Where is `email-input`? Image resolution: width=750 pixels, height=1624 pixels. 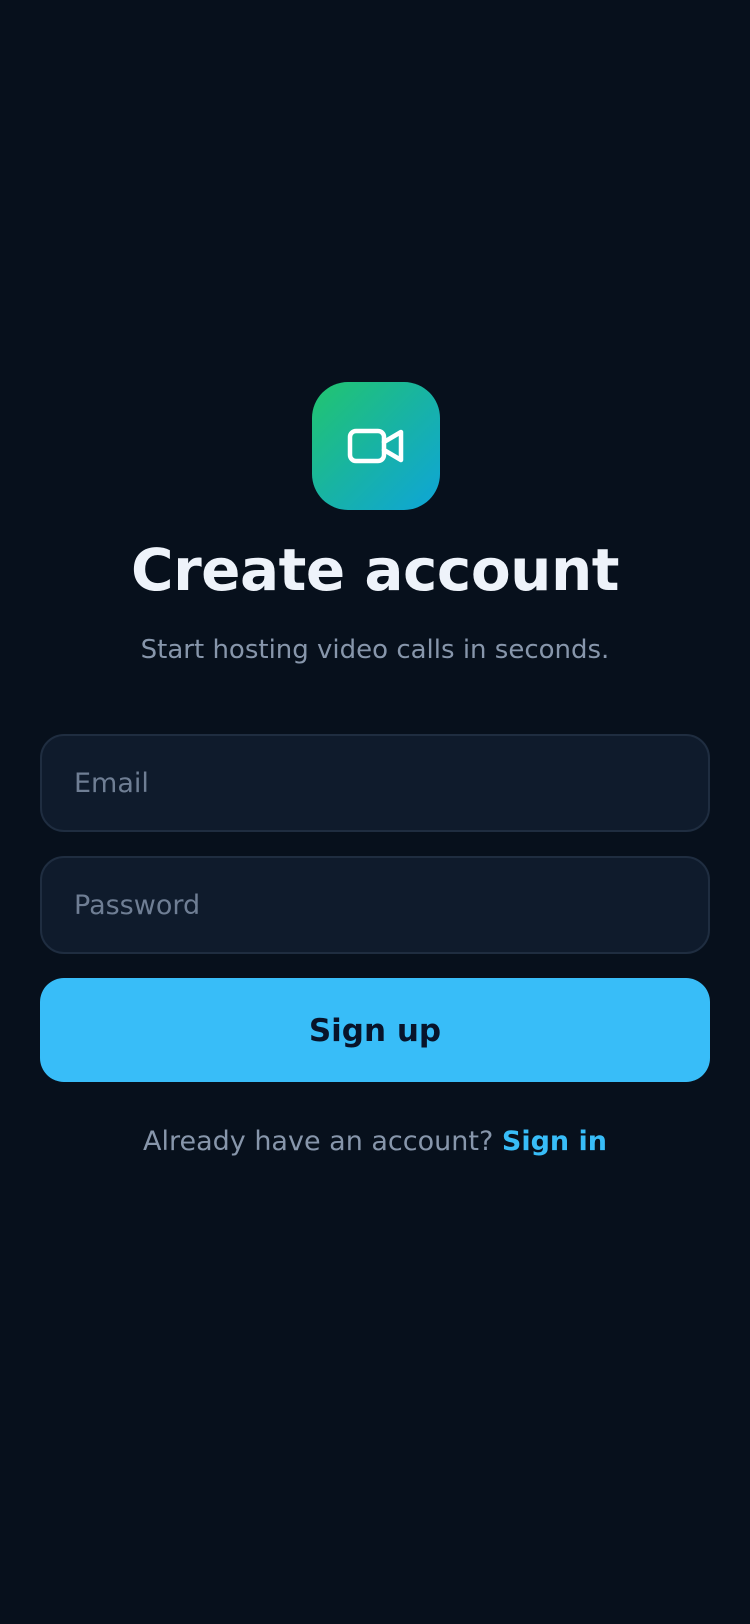
email-input is located at coordinates (375, 783).